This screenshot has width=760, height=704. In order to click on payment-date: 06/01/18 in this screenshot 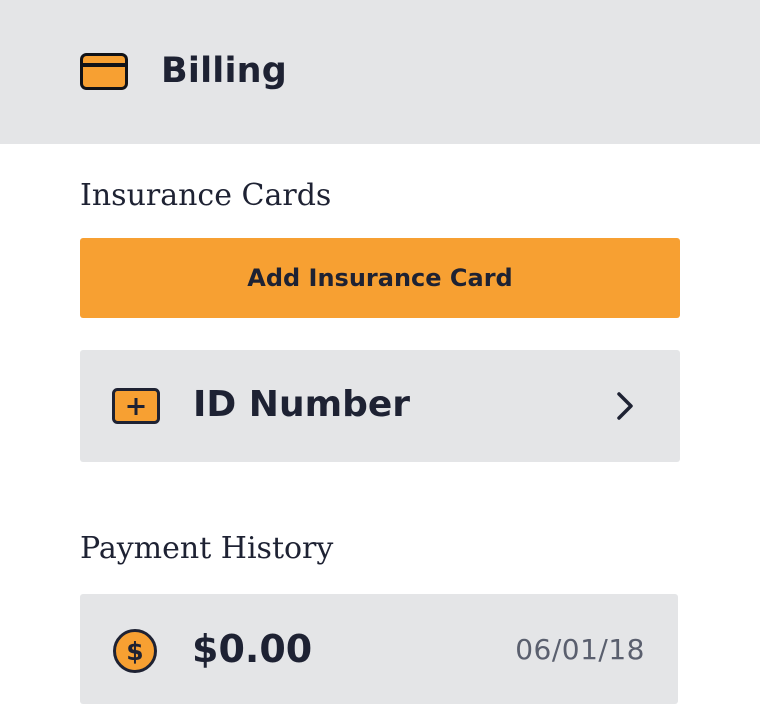, I will do `click(580, 649)`.